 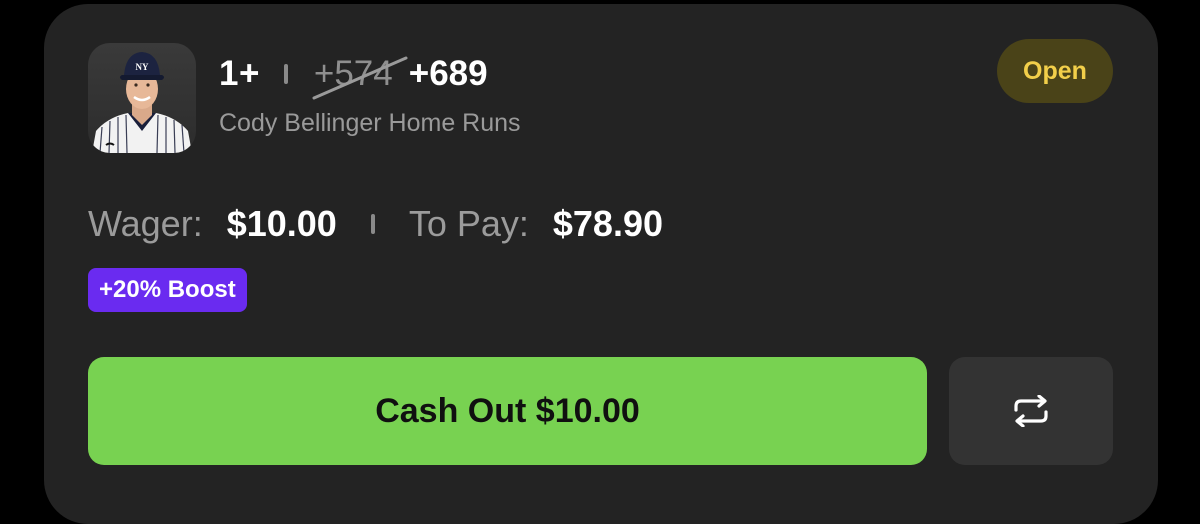 What do you see at coordinates (239, 73) in the screenshot?
I see `bet-line: 1+` at bounding box center [239, 73].